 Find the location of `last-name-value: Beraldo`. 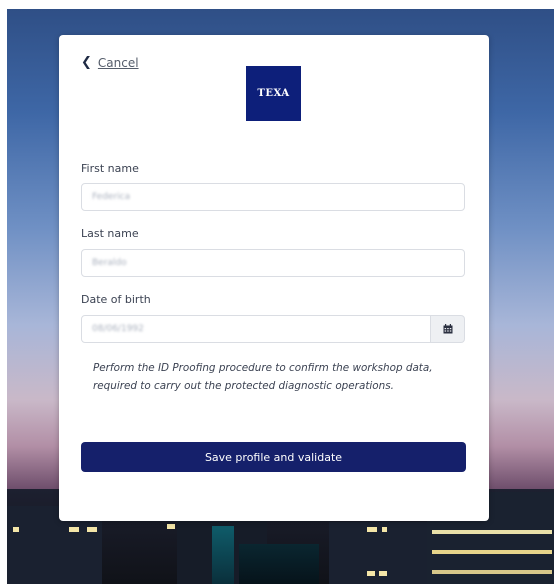

last-name-value: Beraldo is located at coordinates (109, 263).